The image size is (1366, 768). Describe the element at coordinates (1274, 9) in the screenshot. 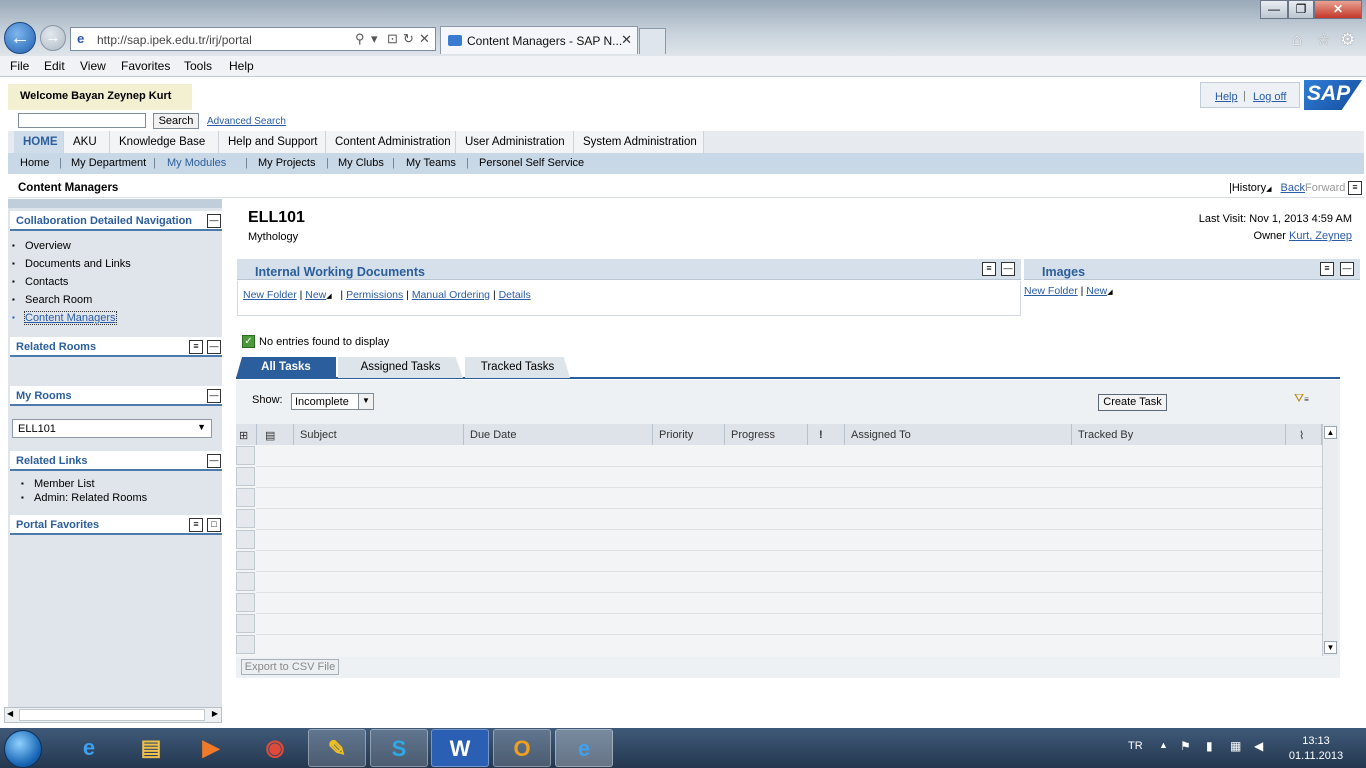

I see `minimize-button: —` at that location.